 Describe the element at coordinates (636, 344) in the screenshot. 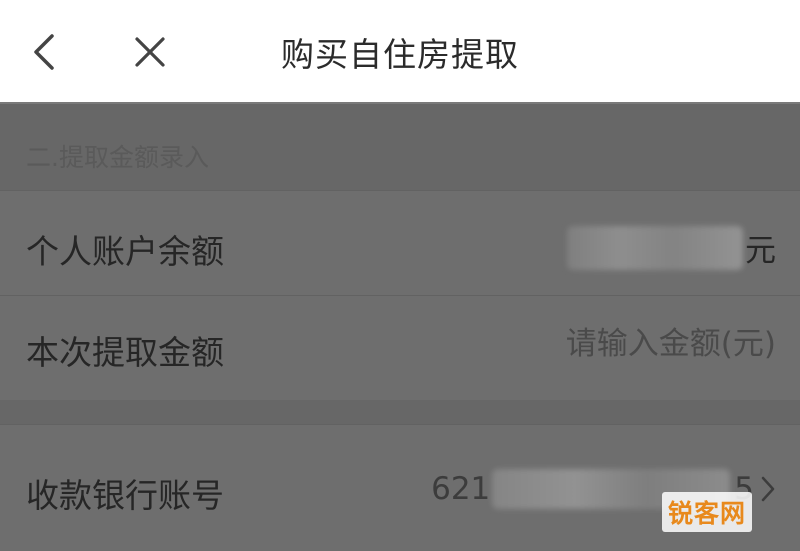

I see `amount-input` at that location.